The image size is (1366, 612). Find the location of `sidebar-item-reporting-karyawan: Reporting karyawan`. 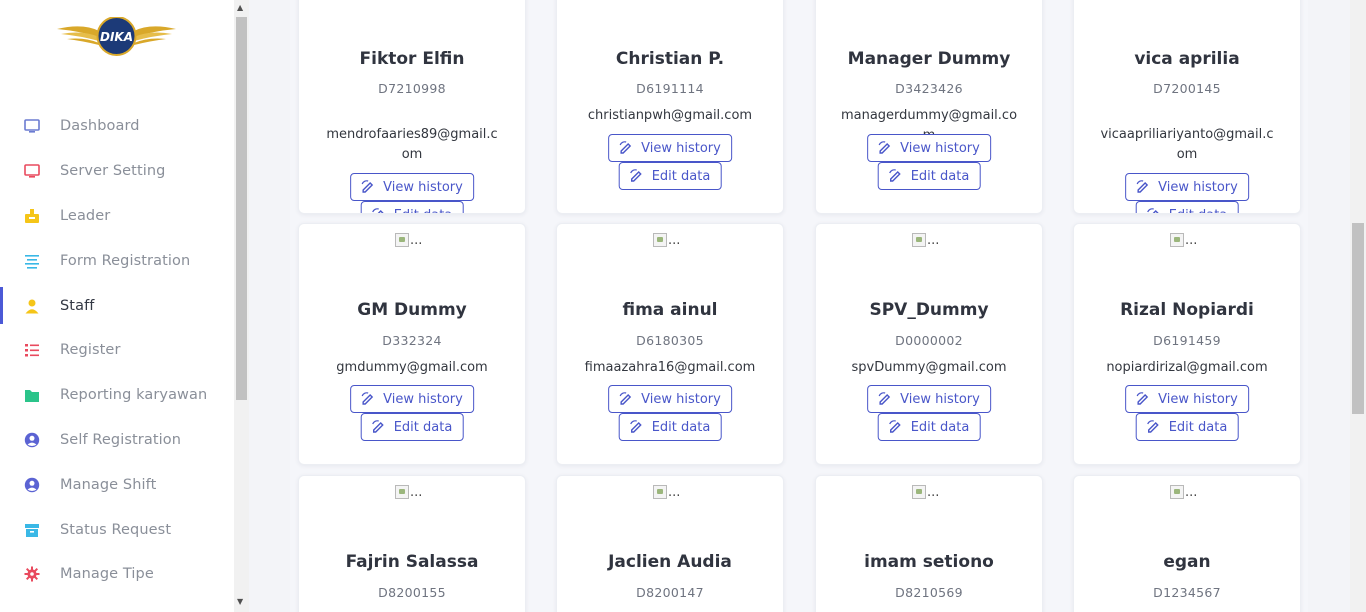

sidebar-item-reporting-karyawan: Reporting karyawan is located at coordinates (117, 395).